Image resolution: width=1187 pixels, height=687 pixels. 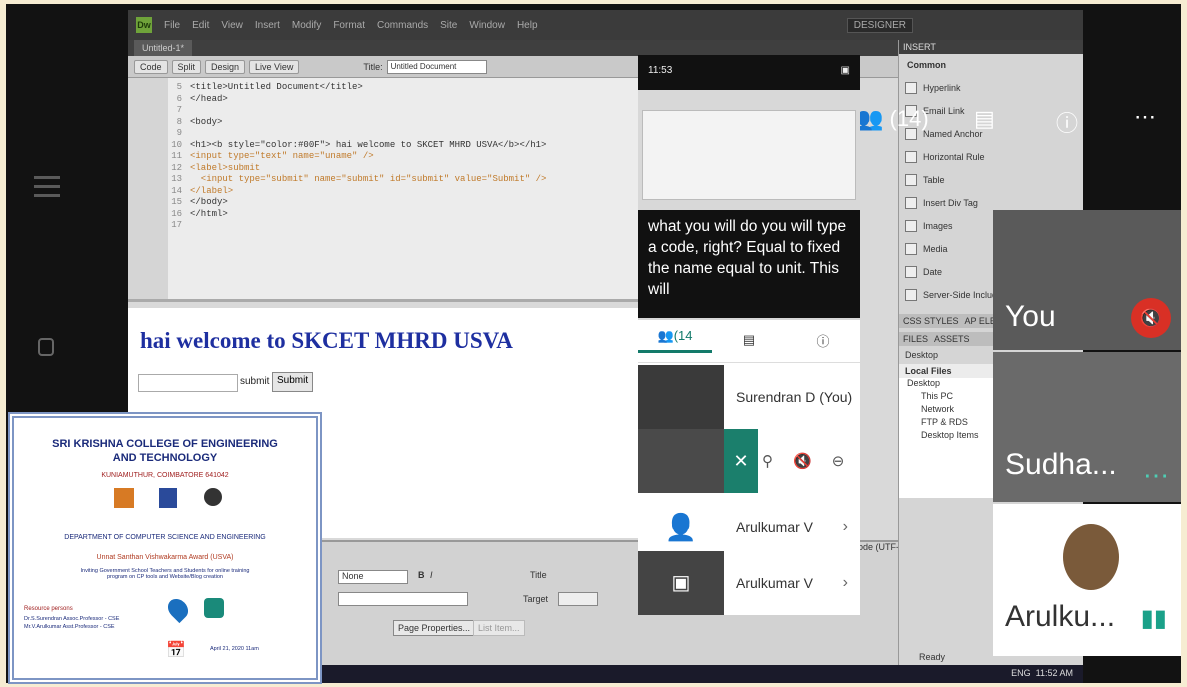 What do you see at coordinates (176, 213) in the screenshot?
I see `line-number: 16` at bounding box center [176, 213].